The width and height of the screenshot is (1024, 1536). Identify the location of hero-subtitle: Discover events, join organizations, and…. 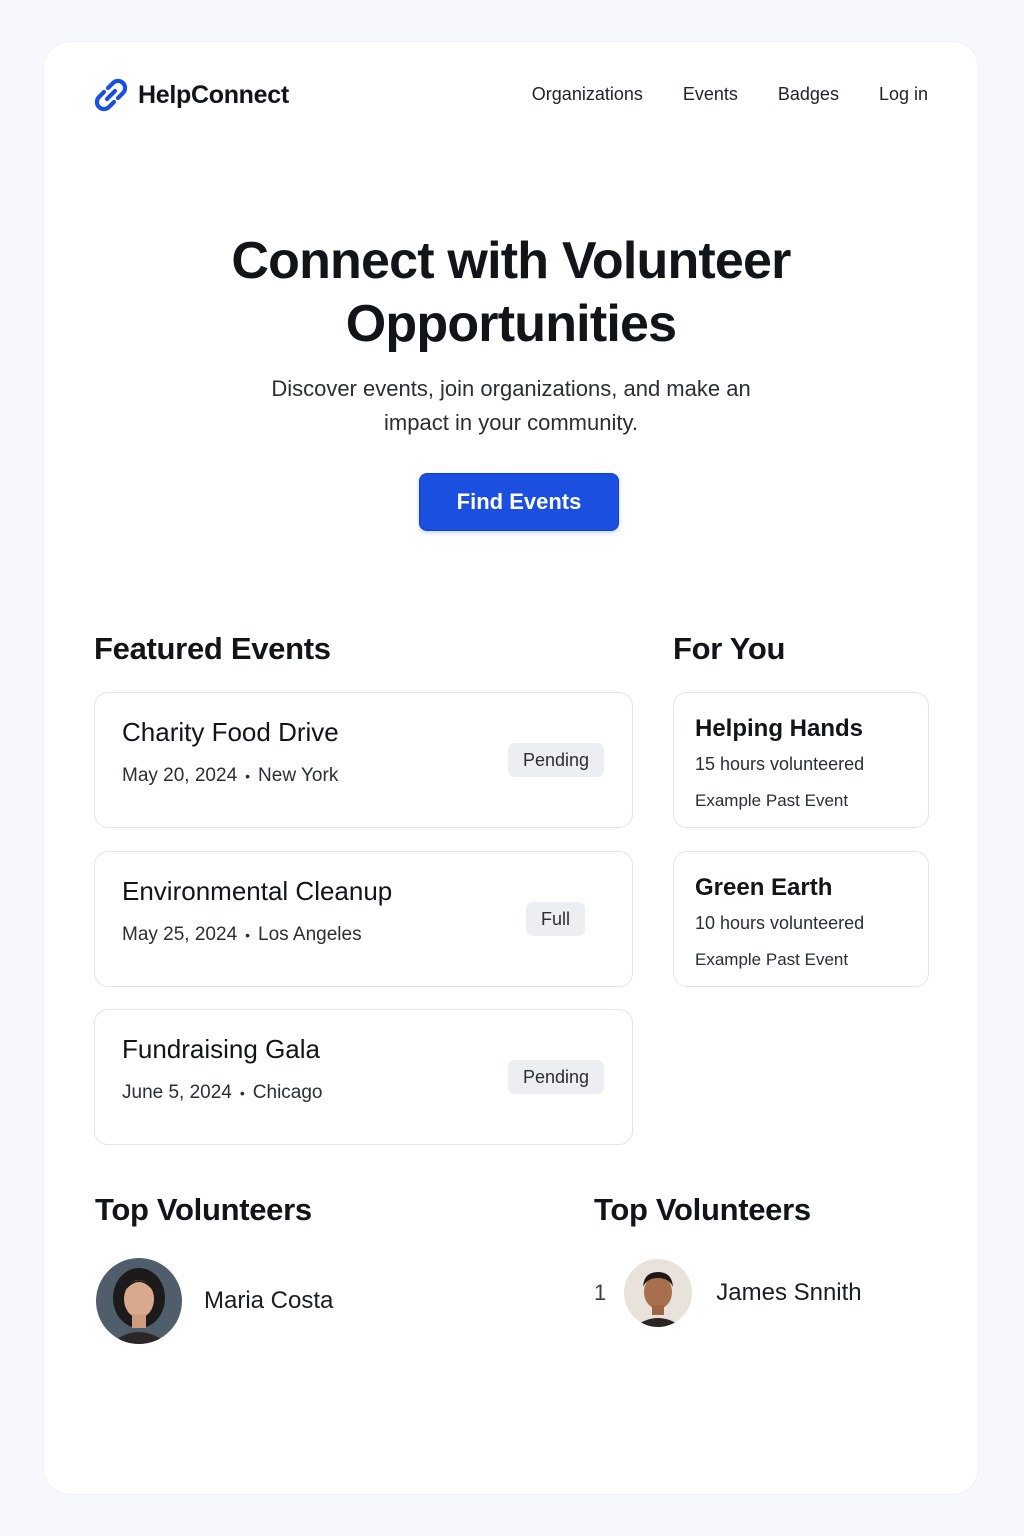
(511, 405).